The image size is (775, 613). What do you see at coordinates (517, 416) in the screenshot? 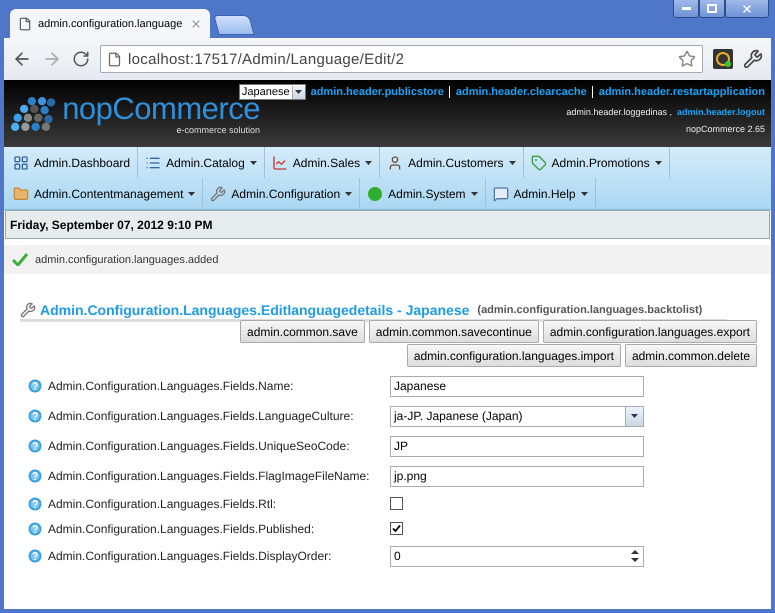
I see `dropdown-field: ja-JP. Japanese (Japan)` at bounding box center [517, 416].